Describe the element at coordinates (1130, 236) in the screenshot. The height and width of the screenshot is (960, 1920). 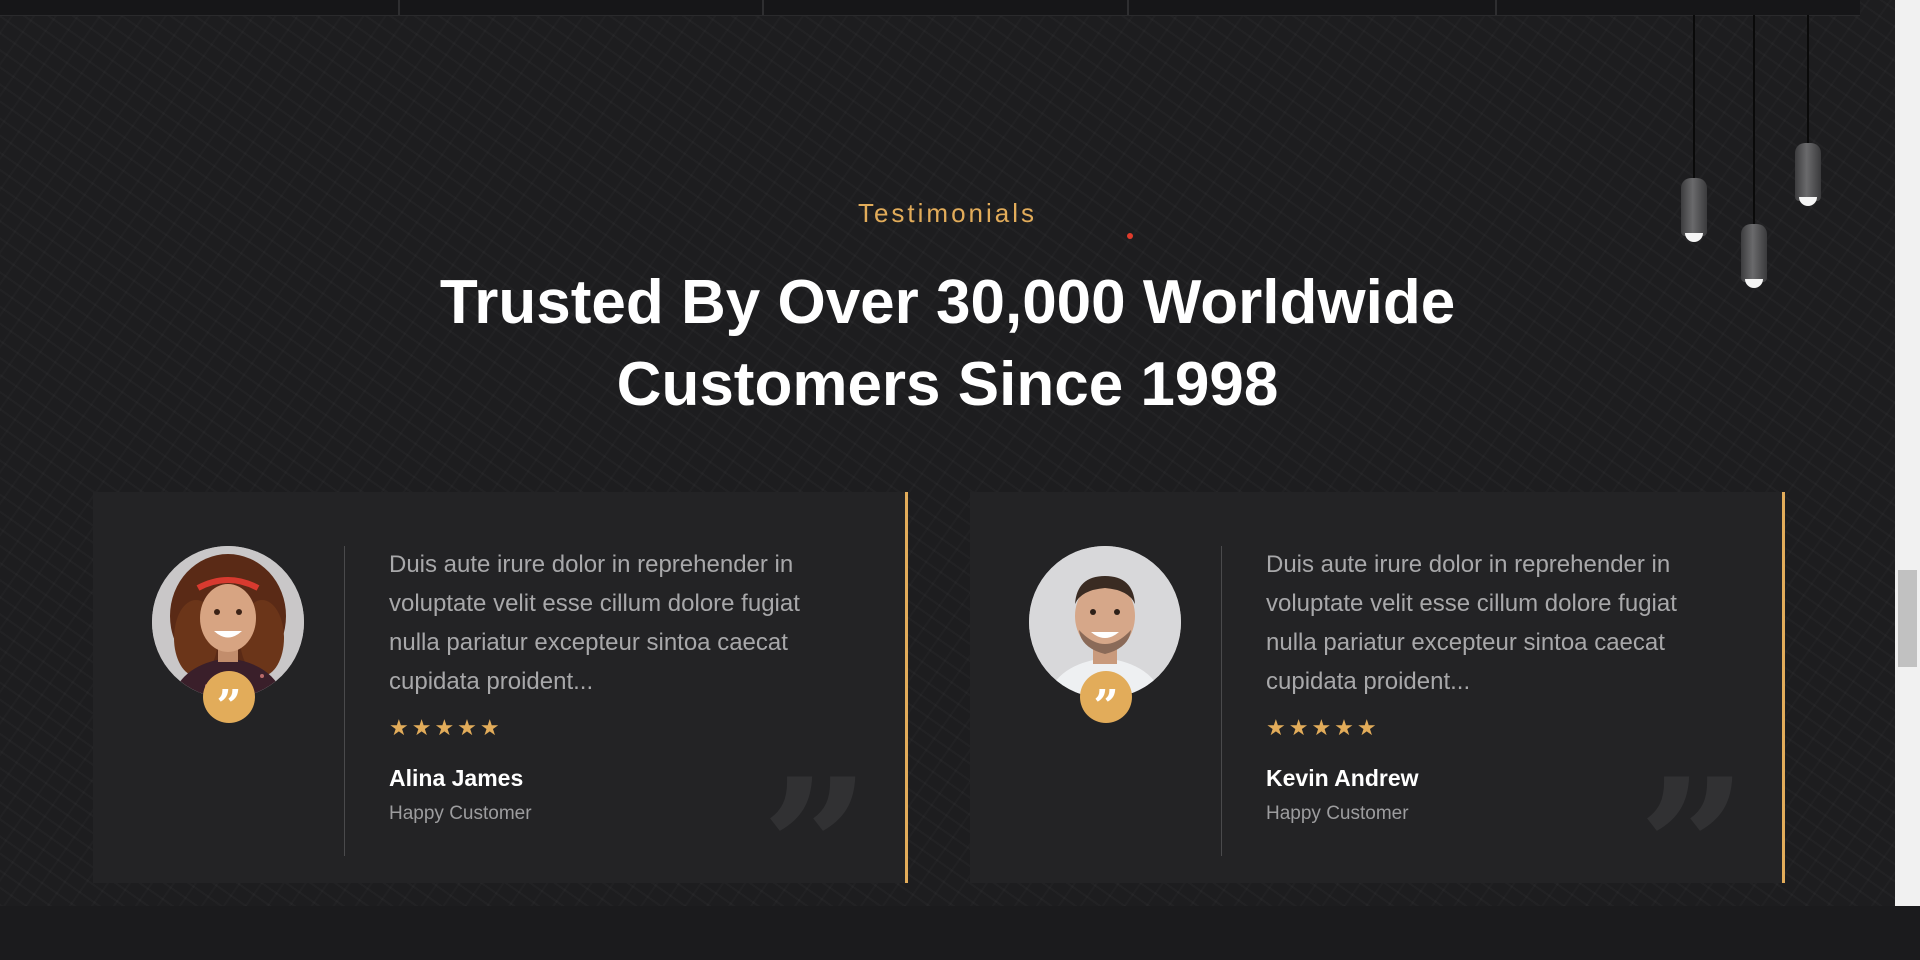
I see `decor-dot` at that location.